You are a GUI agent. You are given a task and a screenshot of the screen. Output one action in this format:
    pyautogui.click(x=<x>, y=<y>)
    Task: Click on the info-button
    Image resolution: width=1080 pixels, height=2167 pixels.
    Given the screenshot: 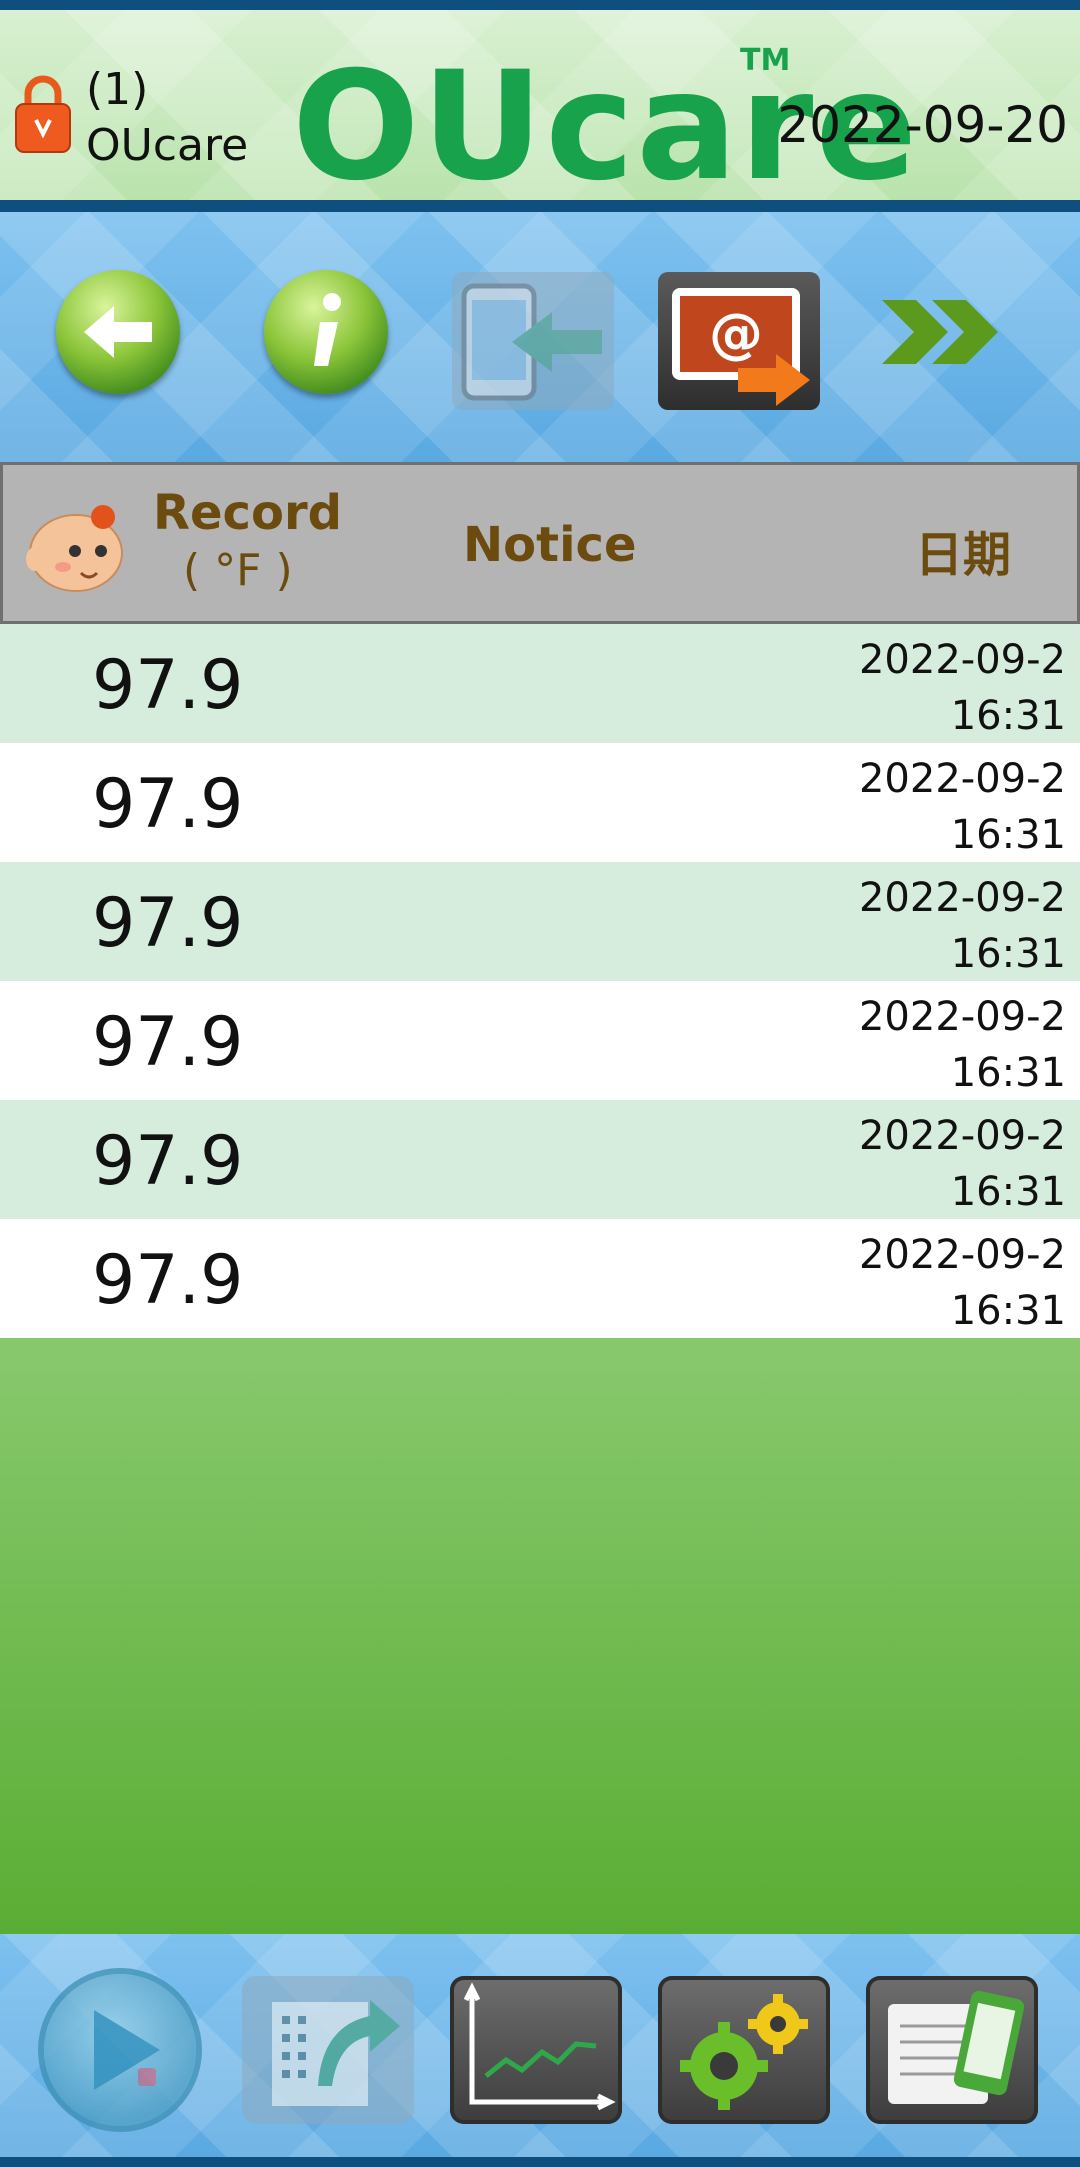 What is the action you would take?
    pyautogui.click(x=326, y=332)
    